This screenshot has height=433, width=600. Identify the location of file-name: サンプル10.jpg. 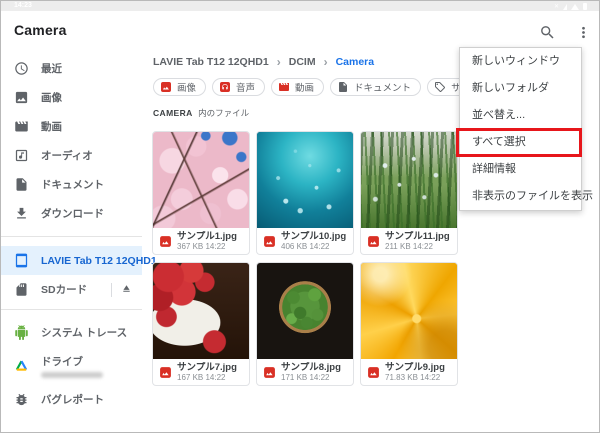
(314, 236).